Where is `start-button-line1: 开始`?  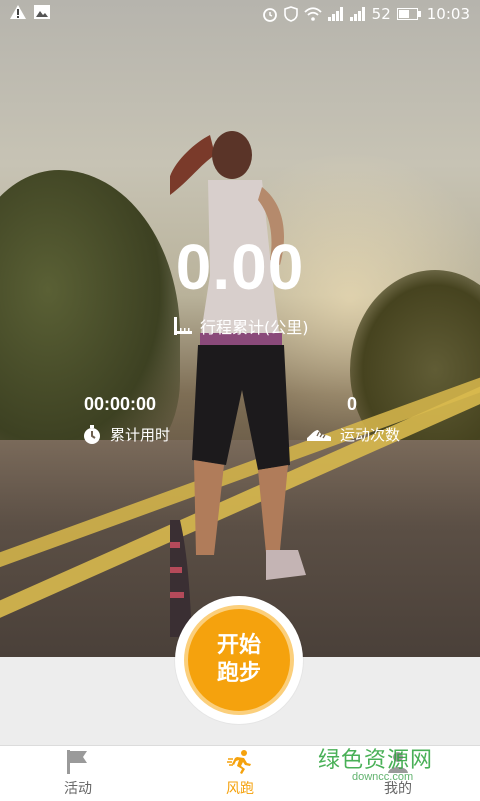
start-button-line1: 开始 is located at coordinates (238, 645).